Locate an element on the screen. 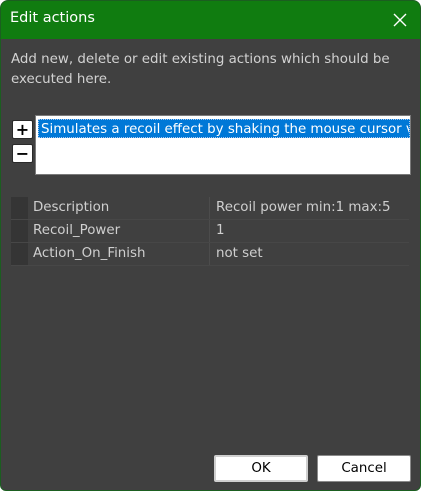  property-name: Recoil_Power is located at coordinates (77, 230).